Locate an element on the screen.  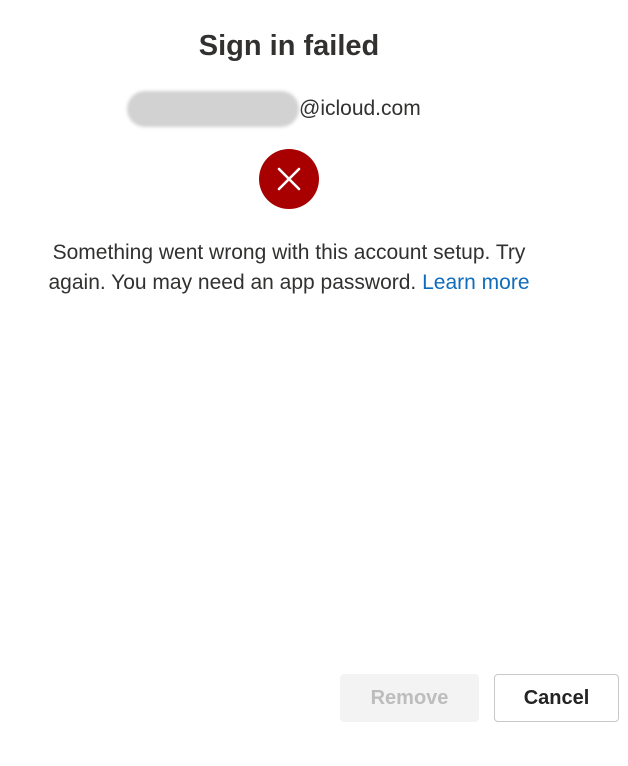
account-address: @icloud.com is located at coordinates (274, 109).